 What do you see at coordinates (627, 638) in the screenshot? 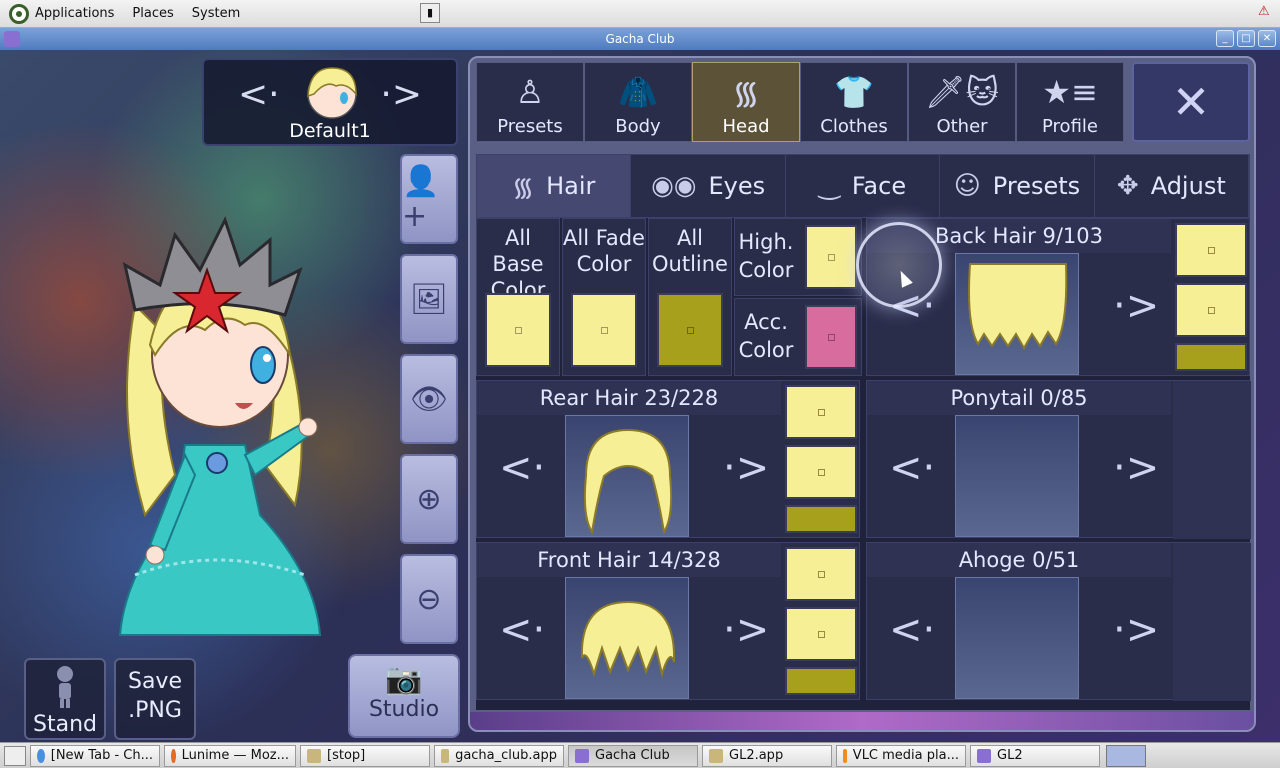
I see `front-hair-preview` at bounding box center [627, 638].